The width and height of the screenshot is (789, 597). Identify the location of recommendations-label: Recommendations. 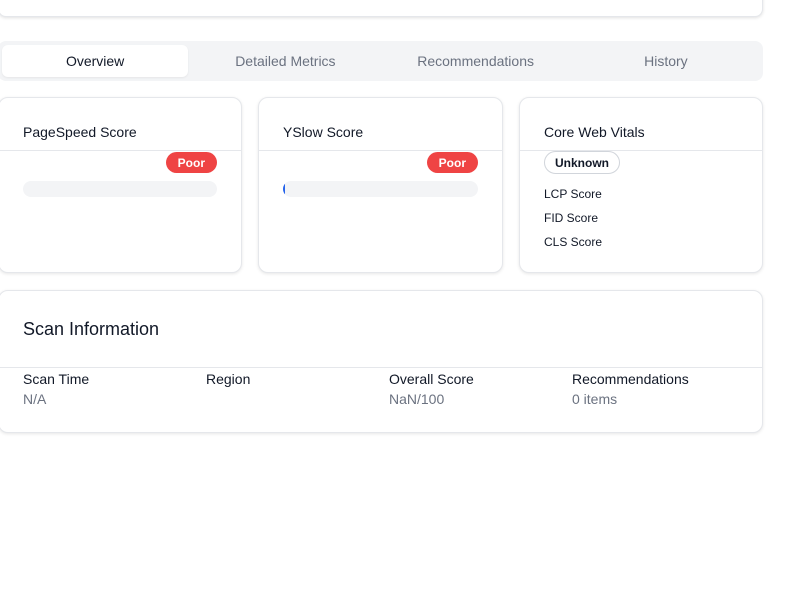
(630, 379).